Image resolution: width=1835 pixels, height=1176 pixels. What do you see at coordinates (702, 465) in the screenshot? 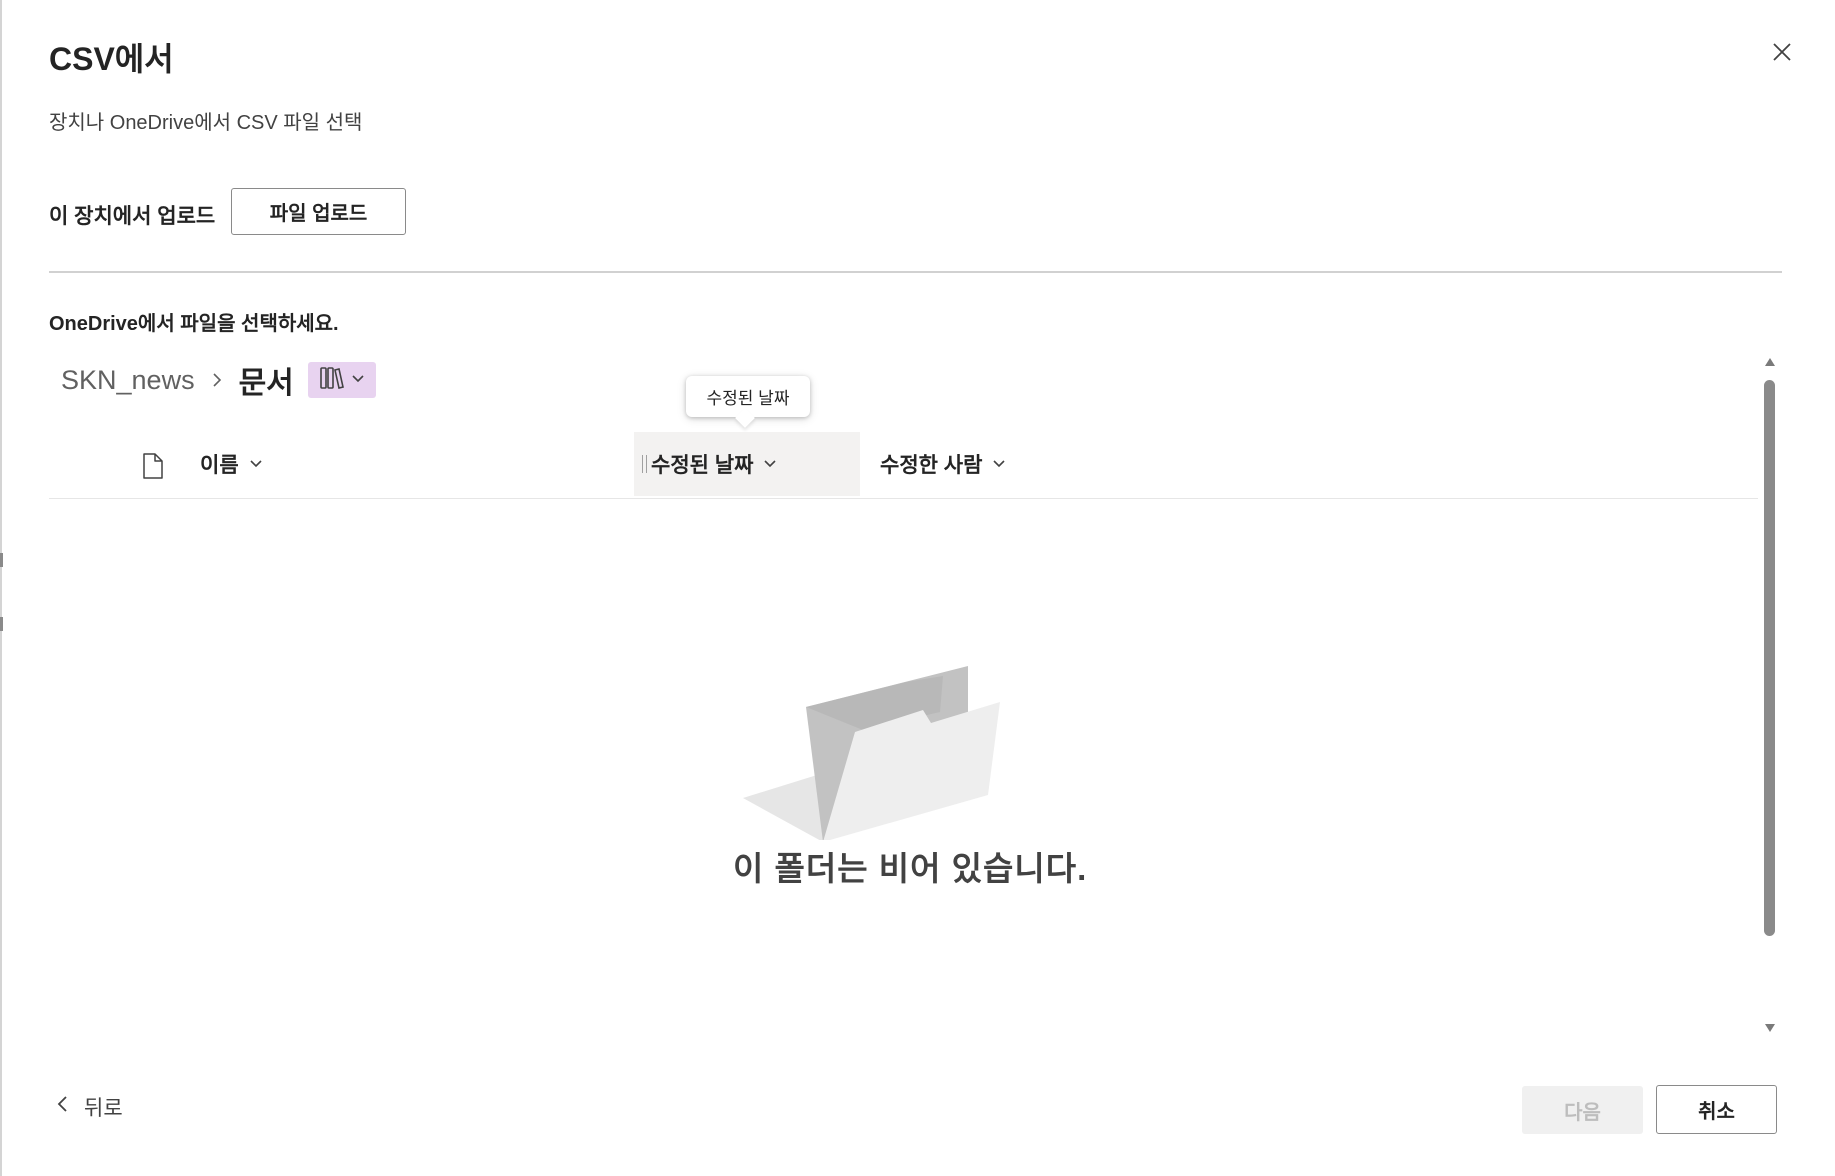
I see `column-header-label: 수정된 날짜` at bounding box center [702, 465].